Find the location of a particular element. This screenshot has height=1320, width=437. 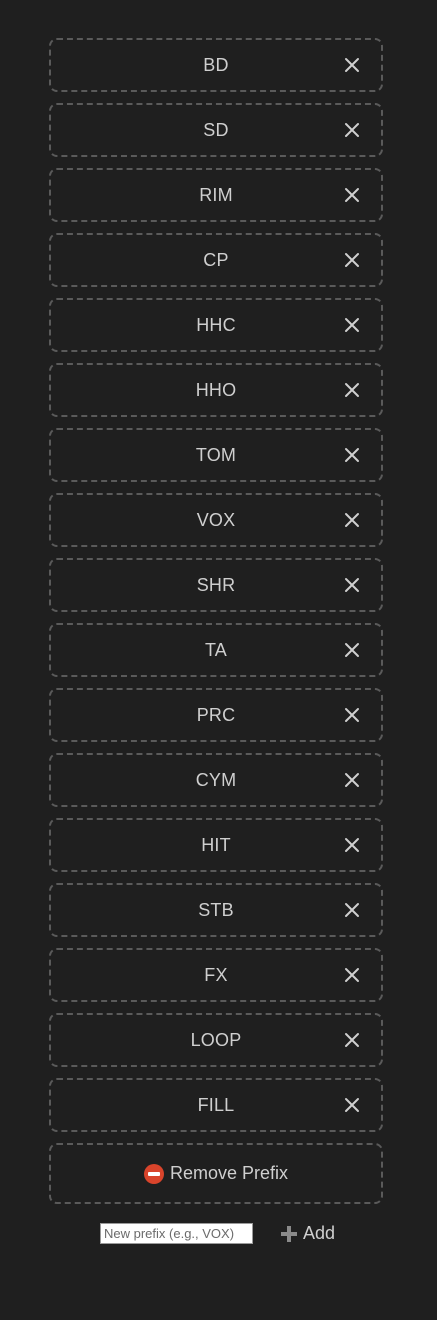

prefix-label: PRC is located at coordinates (216, 714).